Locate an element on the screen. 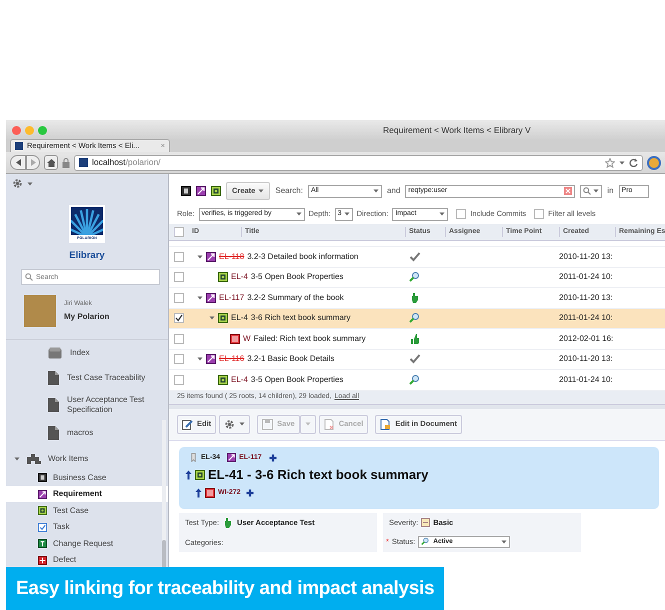 The width and height of the screenshot is (665, 610). back-arrow-icon is located at coordinates (18, 162).